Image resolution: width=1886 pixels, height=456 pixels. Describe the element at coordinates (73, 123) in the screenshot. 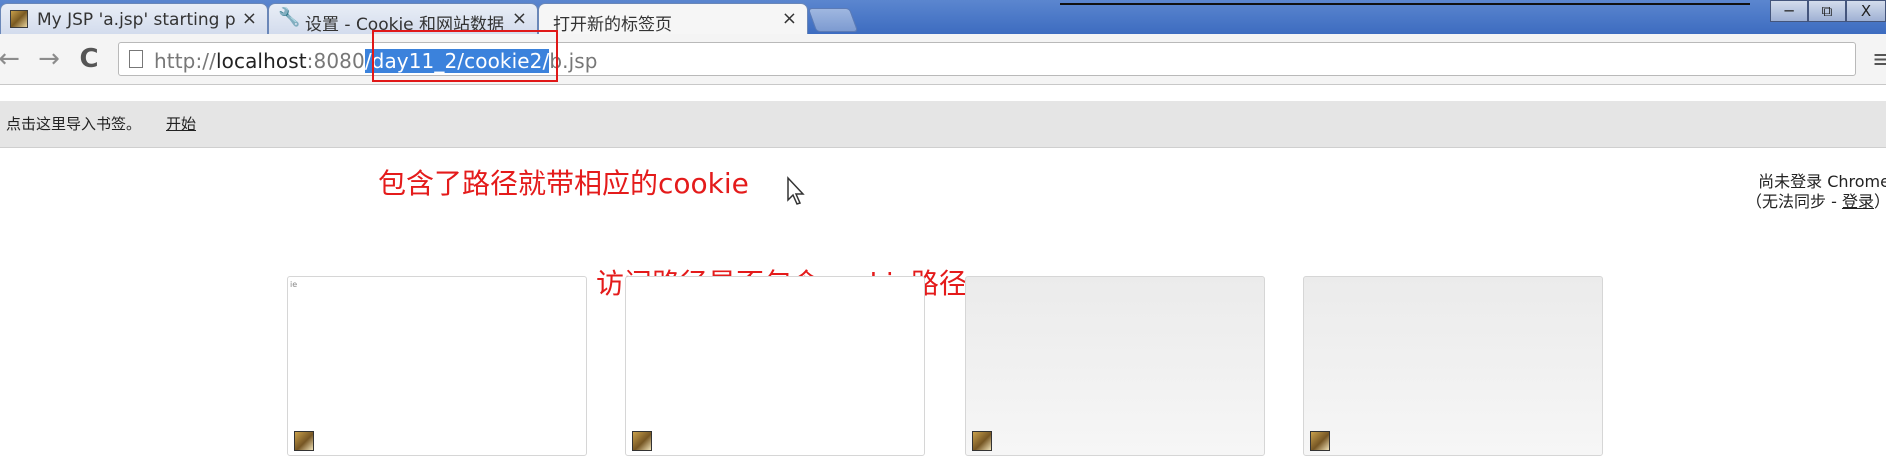

I see `import-bookmarks-text: 点击这里导入书签。` at that location.